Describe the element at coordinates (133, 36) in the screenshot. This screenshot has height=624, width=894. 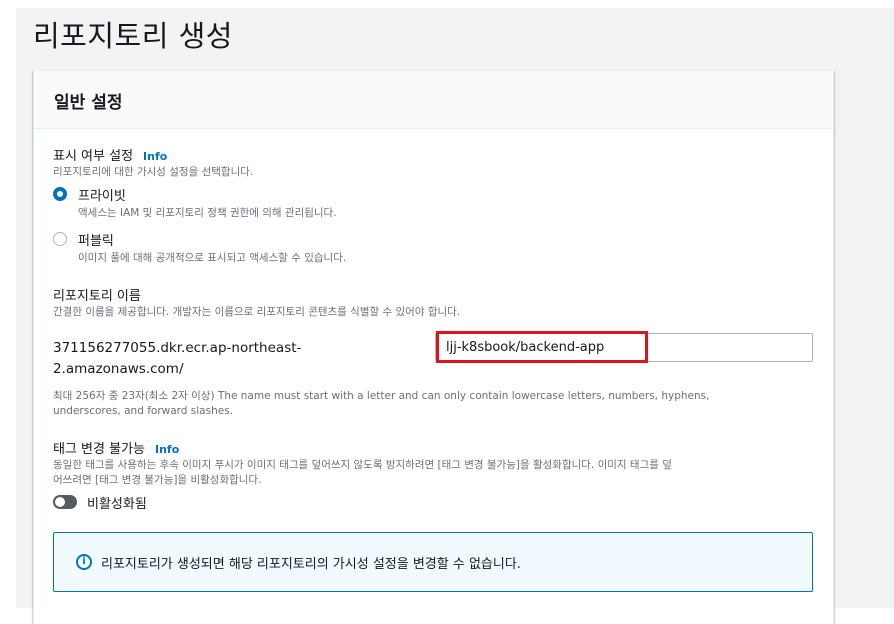
I see `page-title: 리포지토리 생성` at that location.